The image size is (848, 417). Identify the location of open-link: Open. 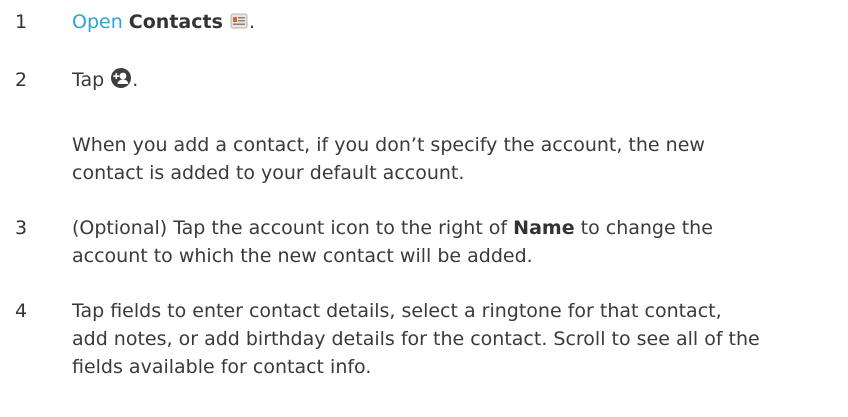
(97, 22).